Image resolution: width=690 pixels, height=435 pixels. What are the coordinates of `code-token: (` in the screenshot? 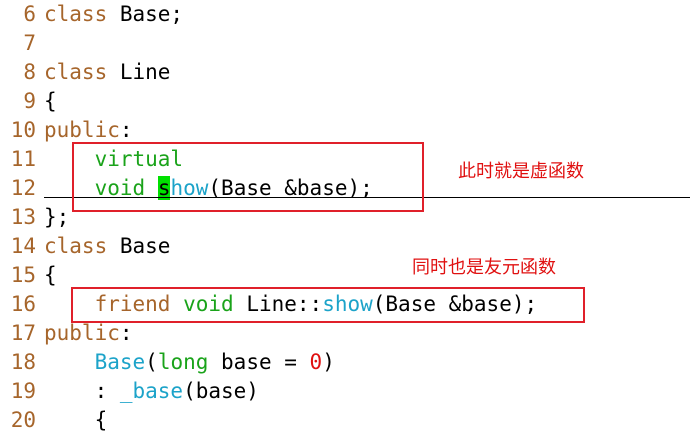 It's located at (151, 362).